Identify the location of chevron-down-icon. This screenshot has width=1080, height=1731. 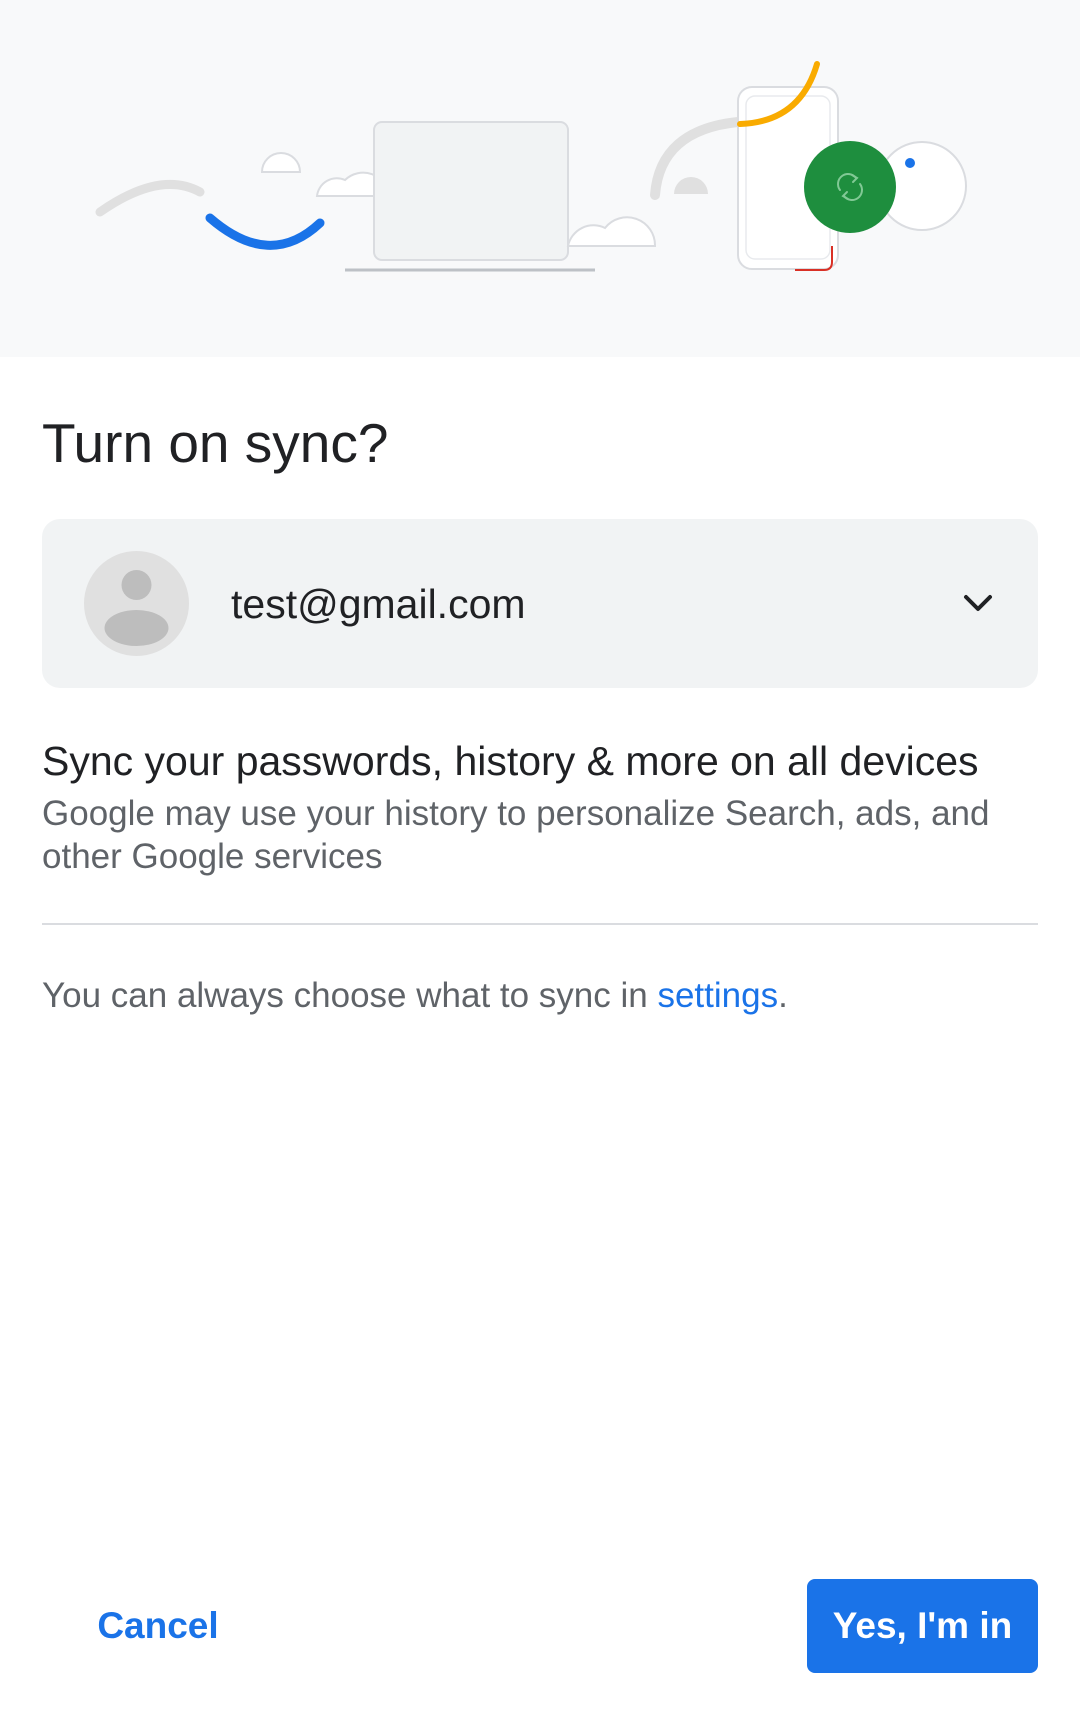
(978, 603).